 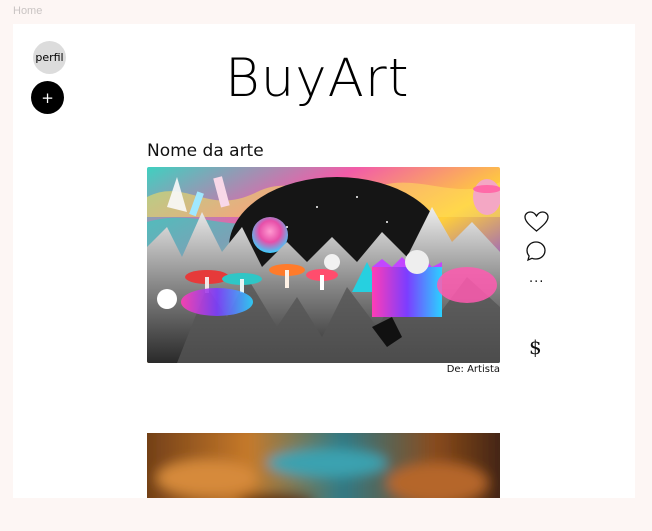 What do you see at coordinates (47, 97) in the screenshot?
I see `add-button: +` at bounding box center [47, 97].